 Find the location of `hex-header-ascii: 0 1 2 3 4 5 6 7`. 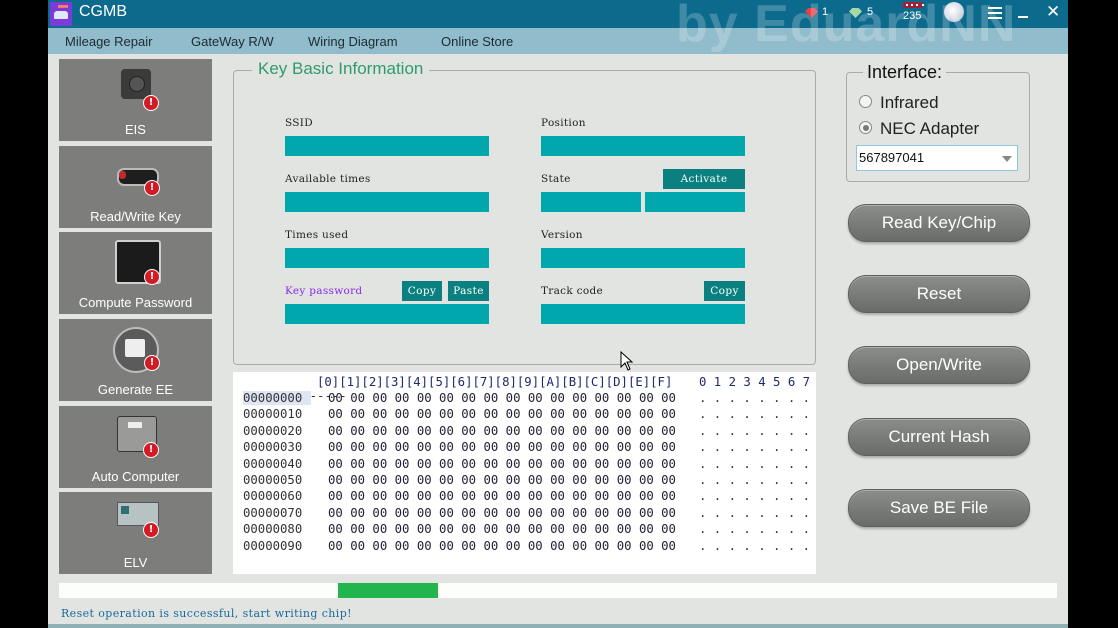

hex-header-ascii: 0 1 2 3 4 5 6 7 is located at coordinates (755, 382).